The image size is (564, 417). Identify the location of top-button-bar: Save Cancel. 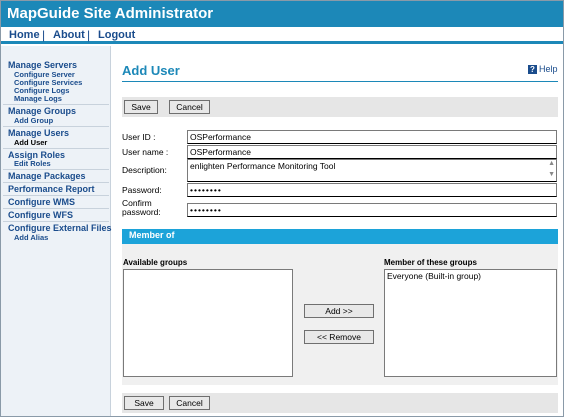
(340, 107).